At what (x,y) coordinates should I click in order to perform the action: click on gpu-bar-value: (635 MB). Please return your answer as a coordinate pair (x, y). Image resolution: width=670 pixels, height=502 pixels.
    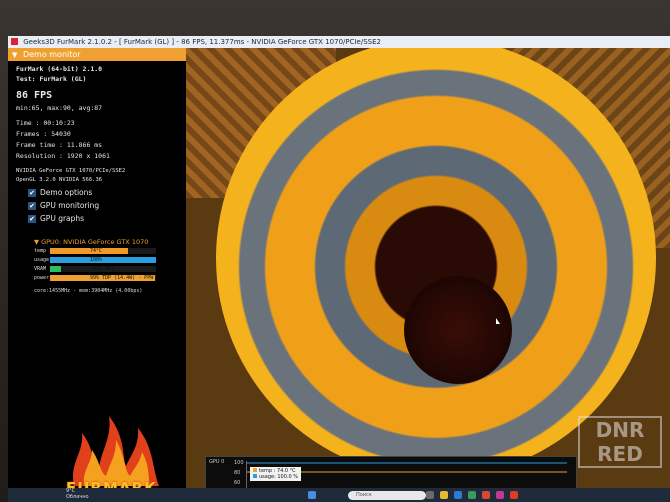
    Looking at the image, I should click on (102, 269).